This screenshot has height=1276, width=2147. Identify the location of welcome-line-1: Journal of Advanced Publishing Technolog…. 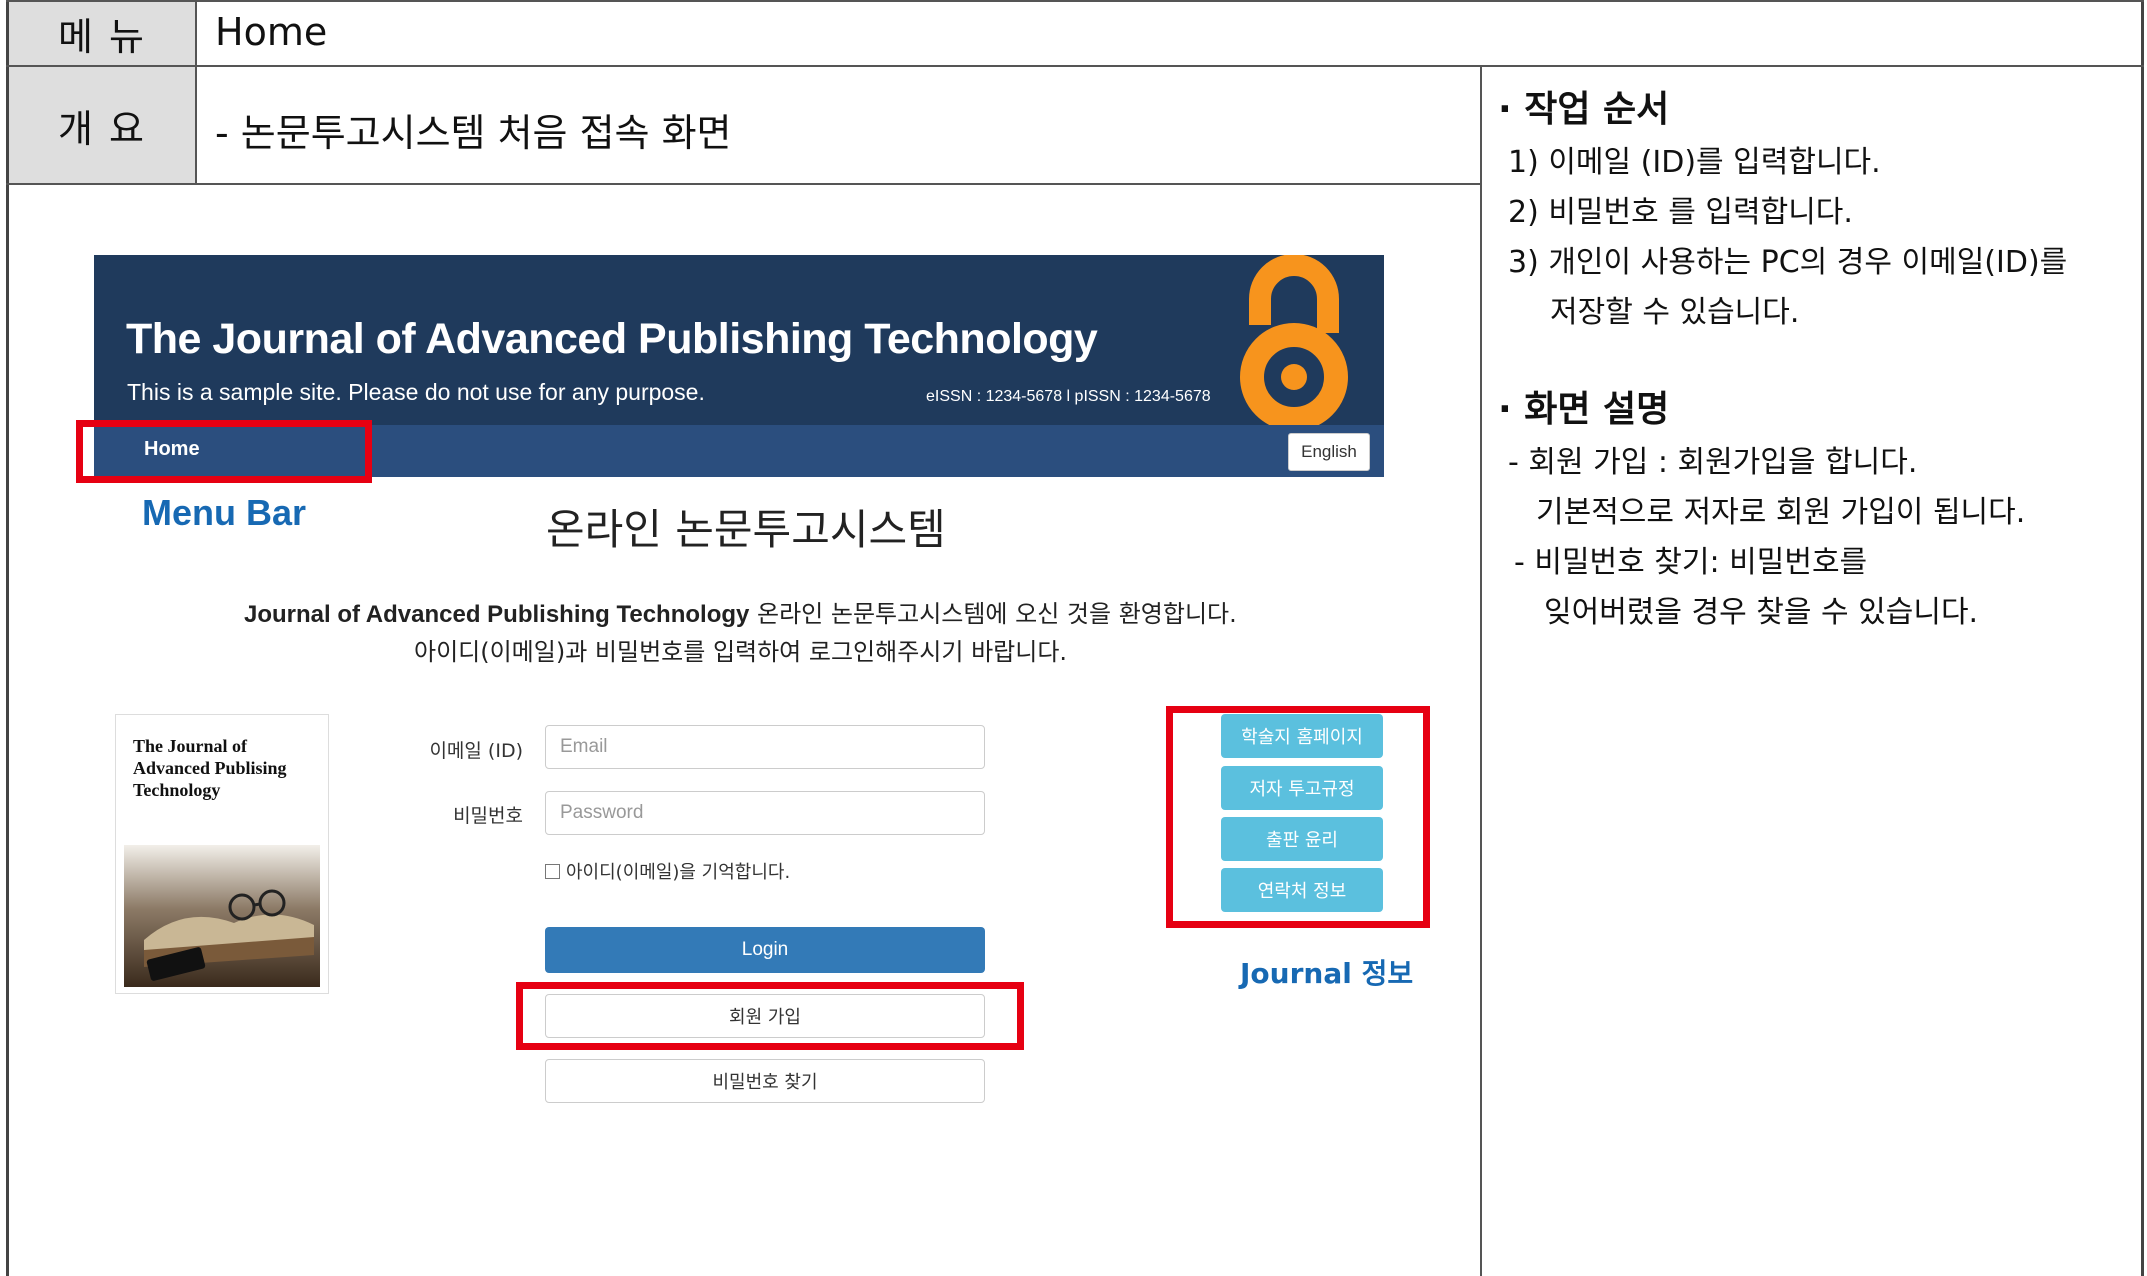
(740, 611).